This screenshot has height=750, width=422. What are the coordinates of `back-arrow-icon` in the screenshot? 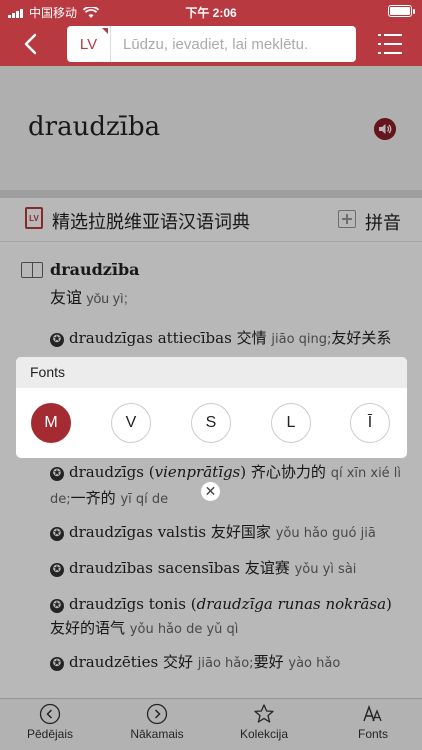 It's located at (32, 44).